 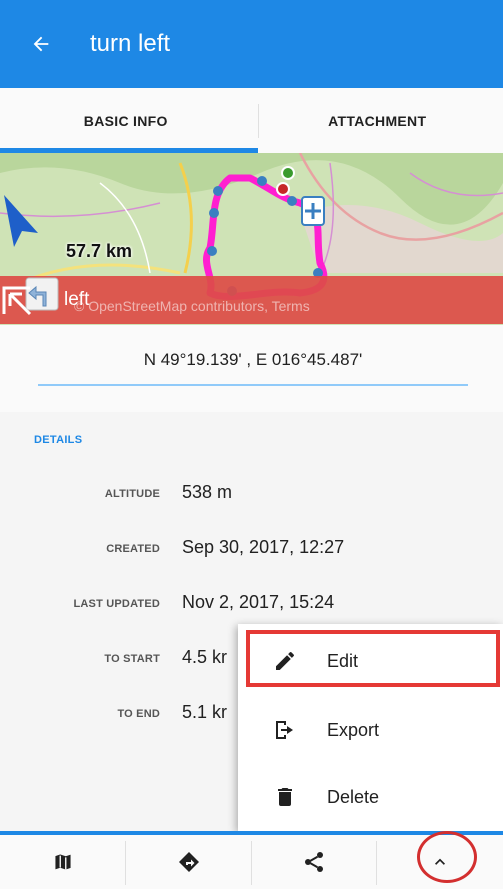 What do you see at coordinates (373, 658) in the screenshot?
I see `highlight-annotation` at bounding box center [373, 658].